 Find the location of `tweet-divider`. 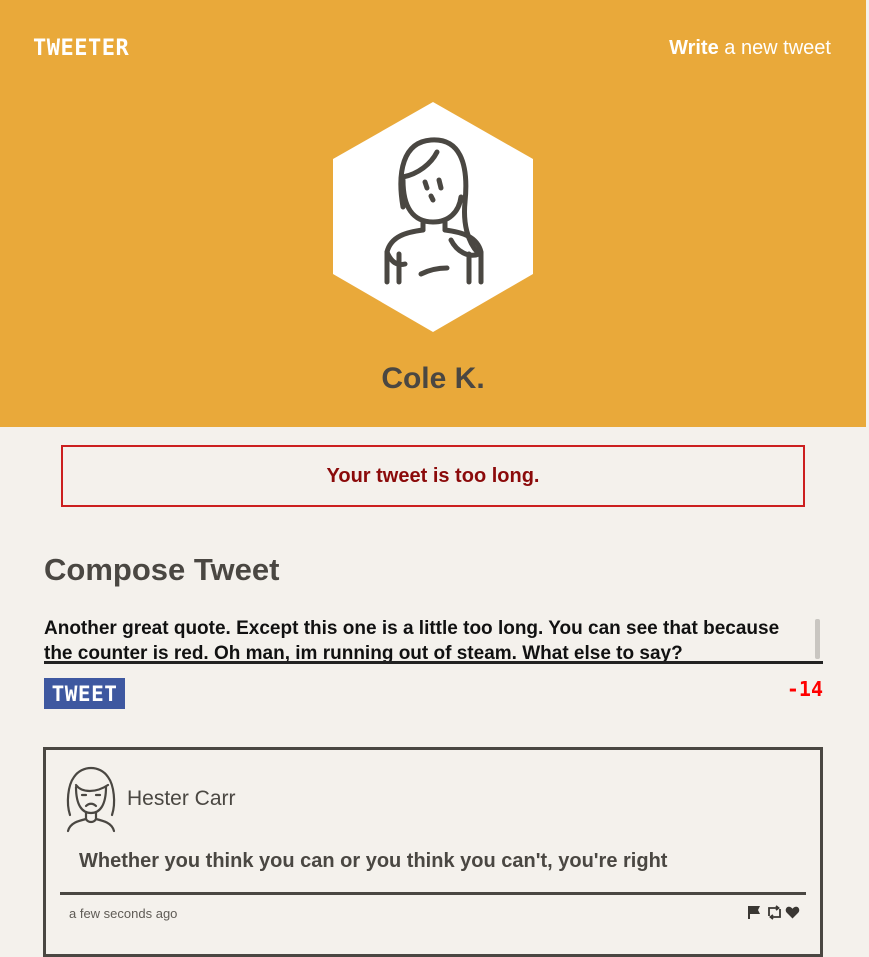

tweet-divider is located at coordinates (433, 893).